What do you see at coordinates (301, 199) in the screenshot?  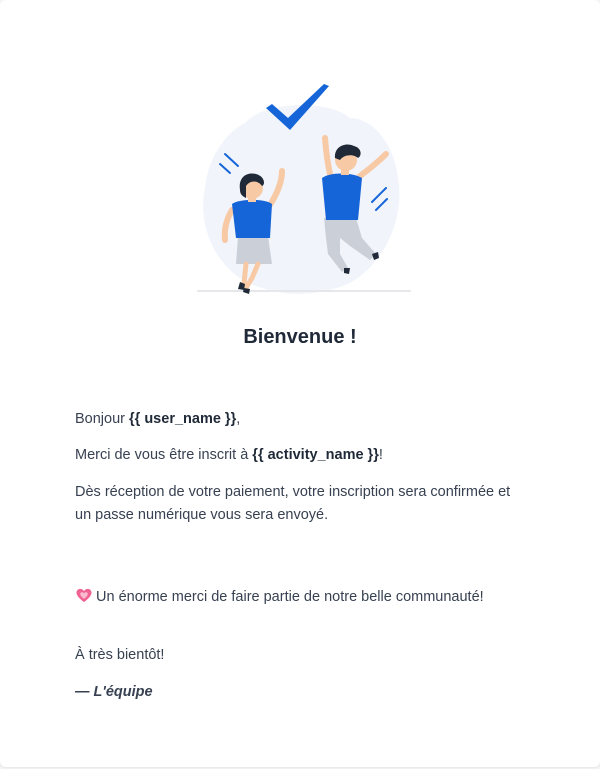 I see `illustration-background` at bounding box center [301, 199].